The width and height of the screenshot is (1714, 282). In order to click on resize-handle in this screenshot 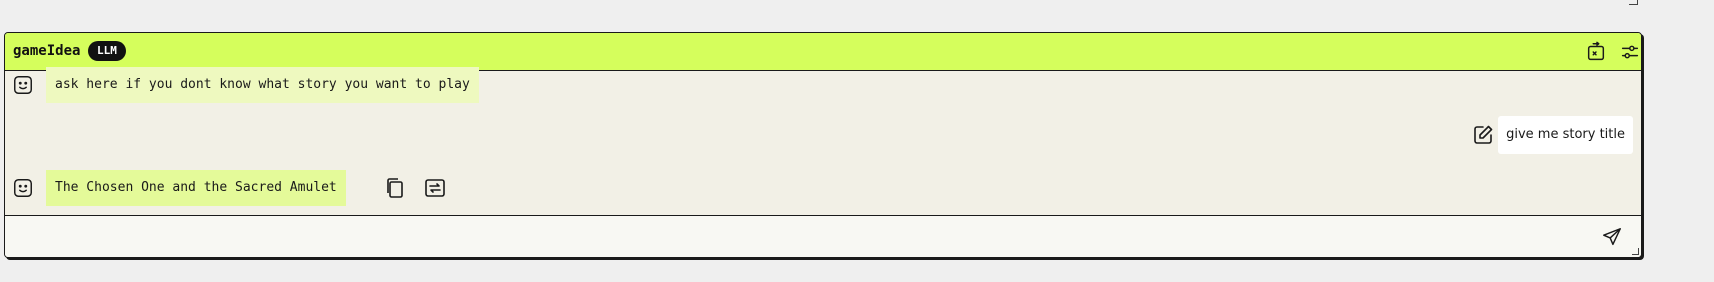, I will do `click(1635, 251)`.